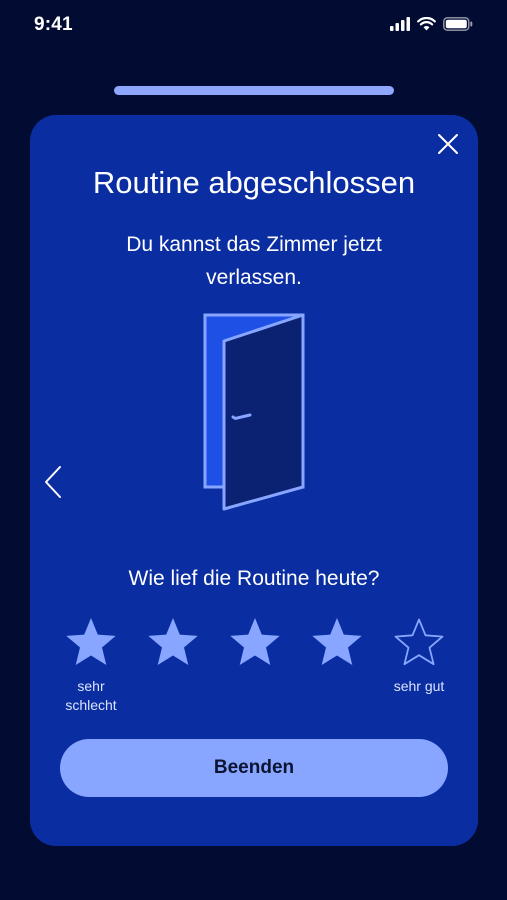  I want to click on close-button, so click(448, 144).